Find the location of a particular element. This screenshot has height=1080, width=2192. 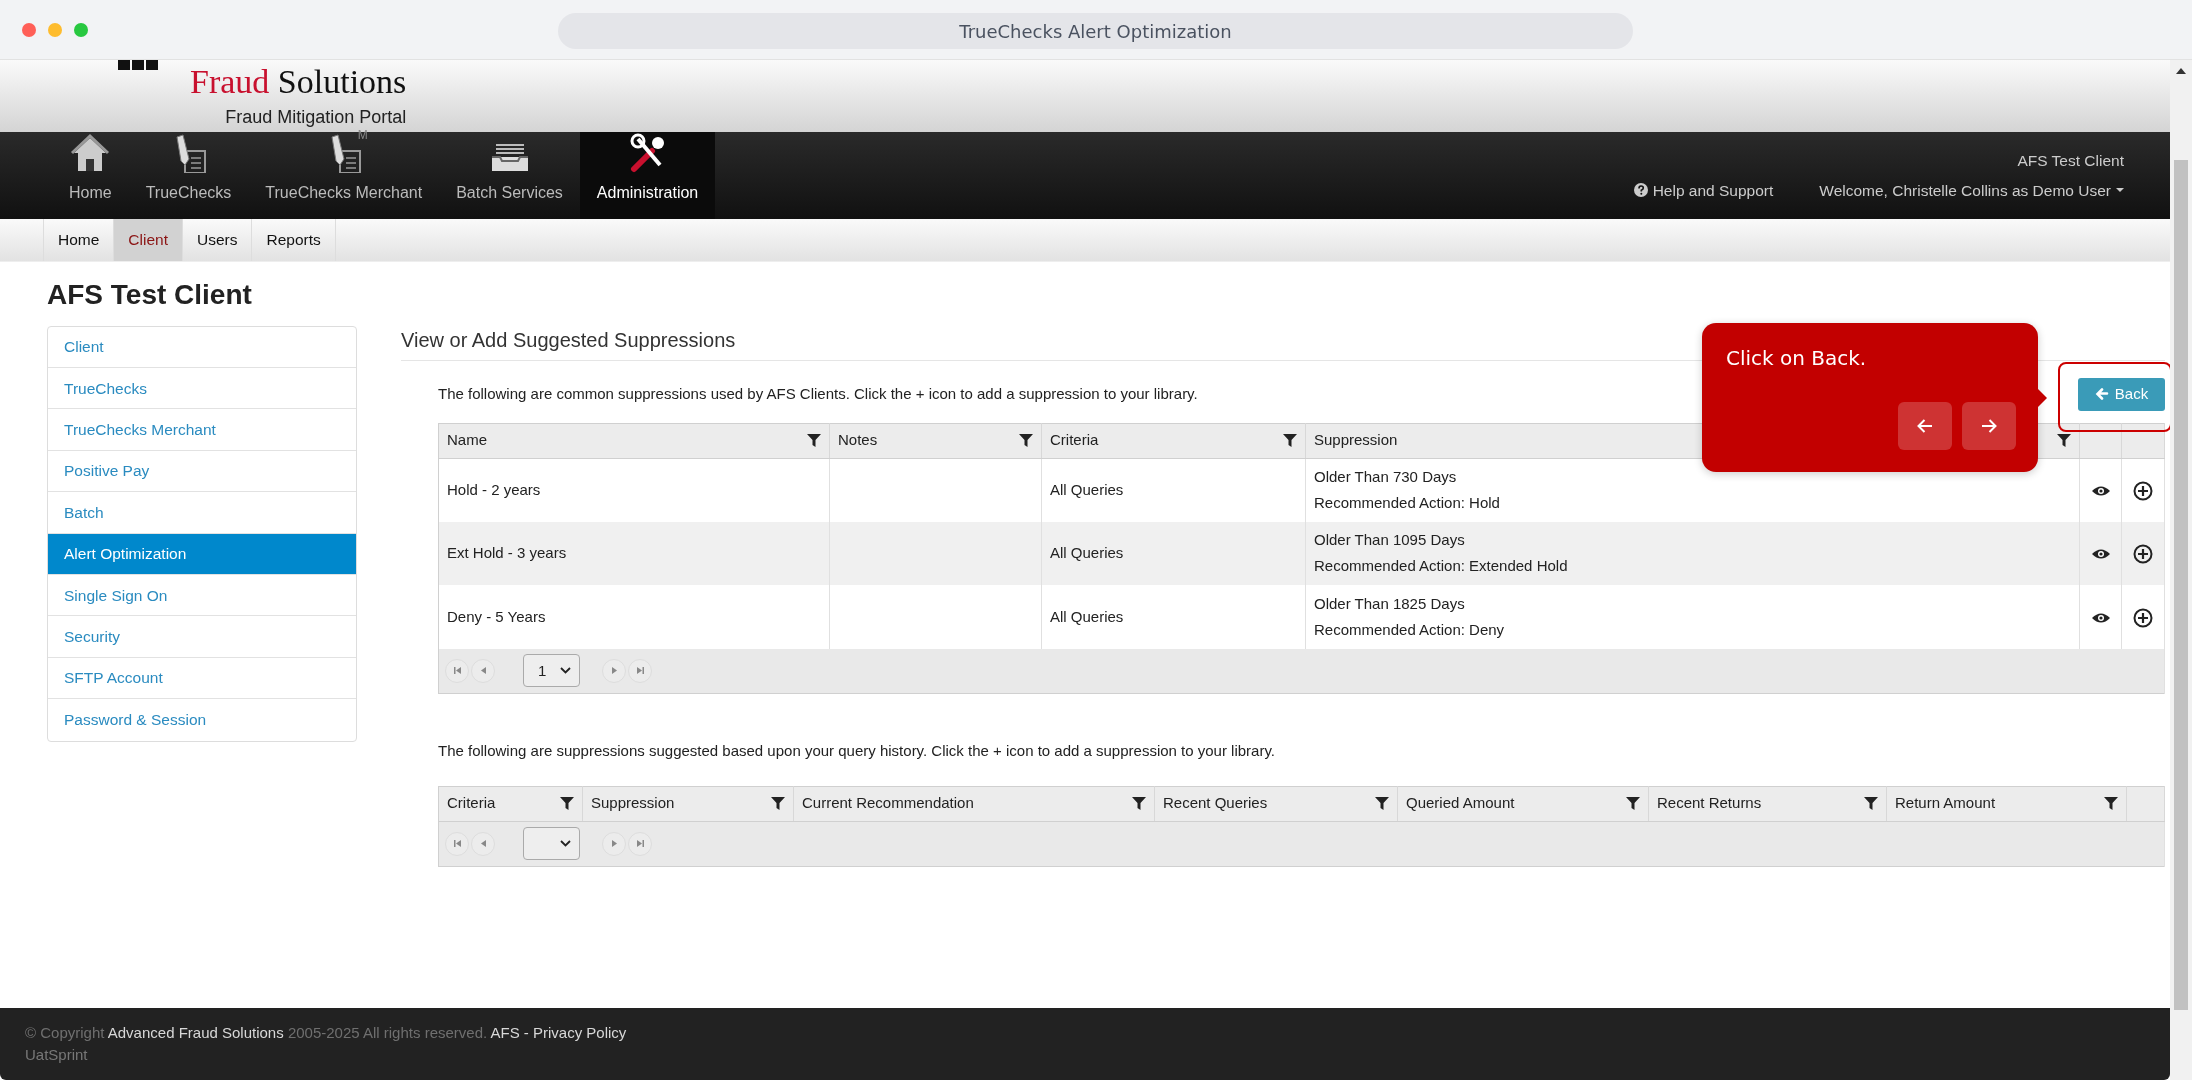

intro-text: The following are suppressions suggested based upon your query history. Click the + icon to add a suppression to your library. is located at coordinates (857, 751).